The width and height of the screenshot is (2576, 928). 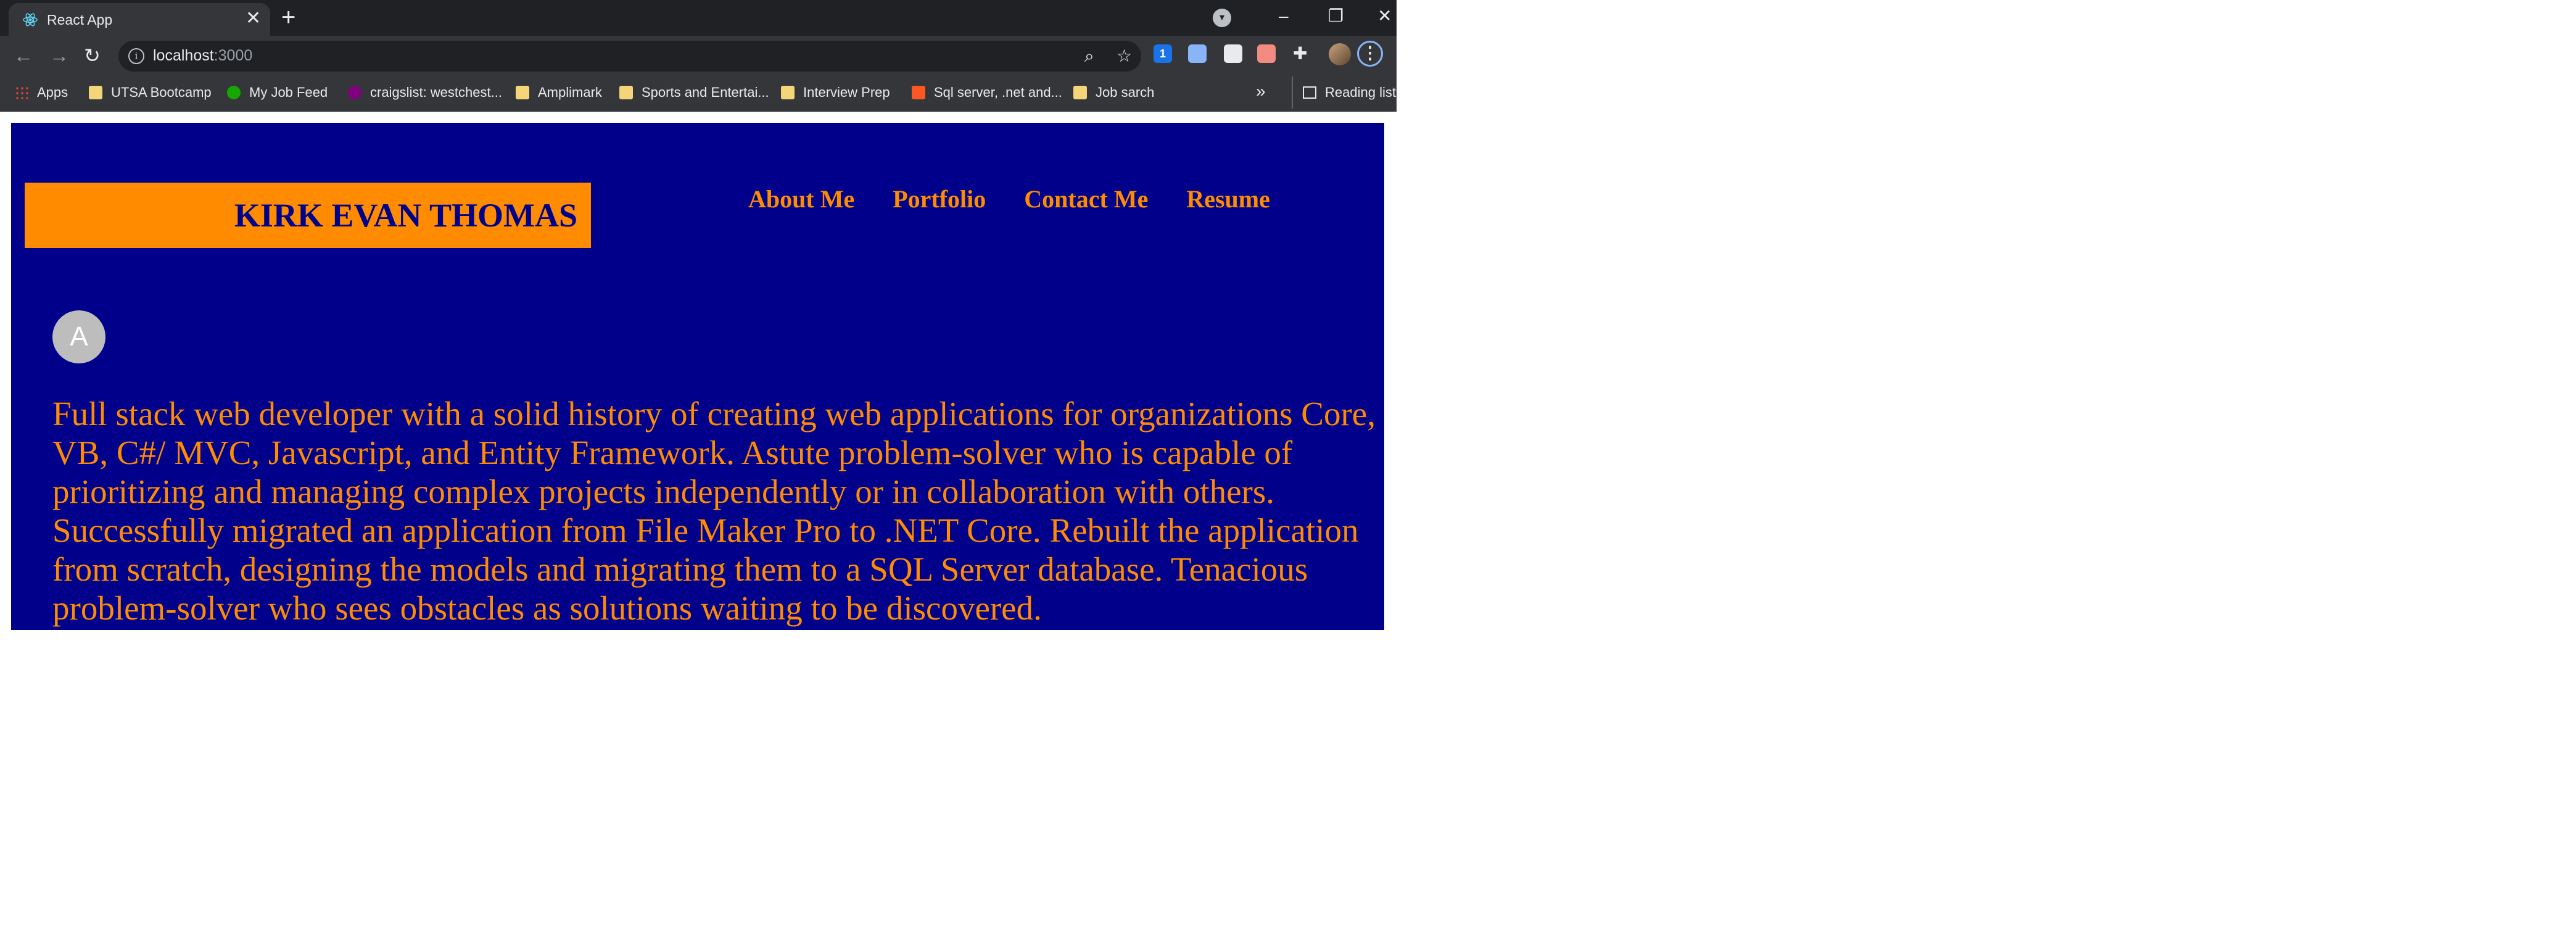 What do you see at coordinates (233, 55) in the screenshot?
I see `url-port: :3000` at bounding box center [233, 55].